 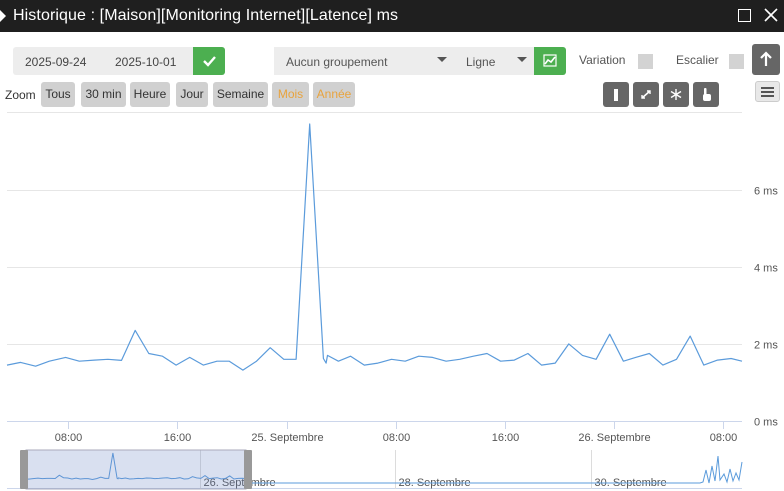 I want to click on escalier-label: Escalier, so click(x=697, y=60).